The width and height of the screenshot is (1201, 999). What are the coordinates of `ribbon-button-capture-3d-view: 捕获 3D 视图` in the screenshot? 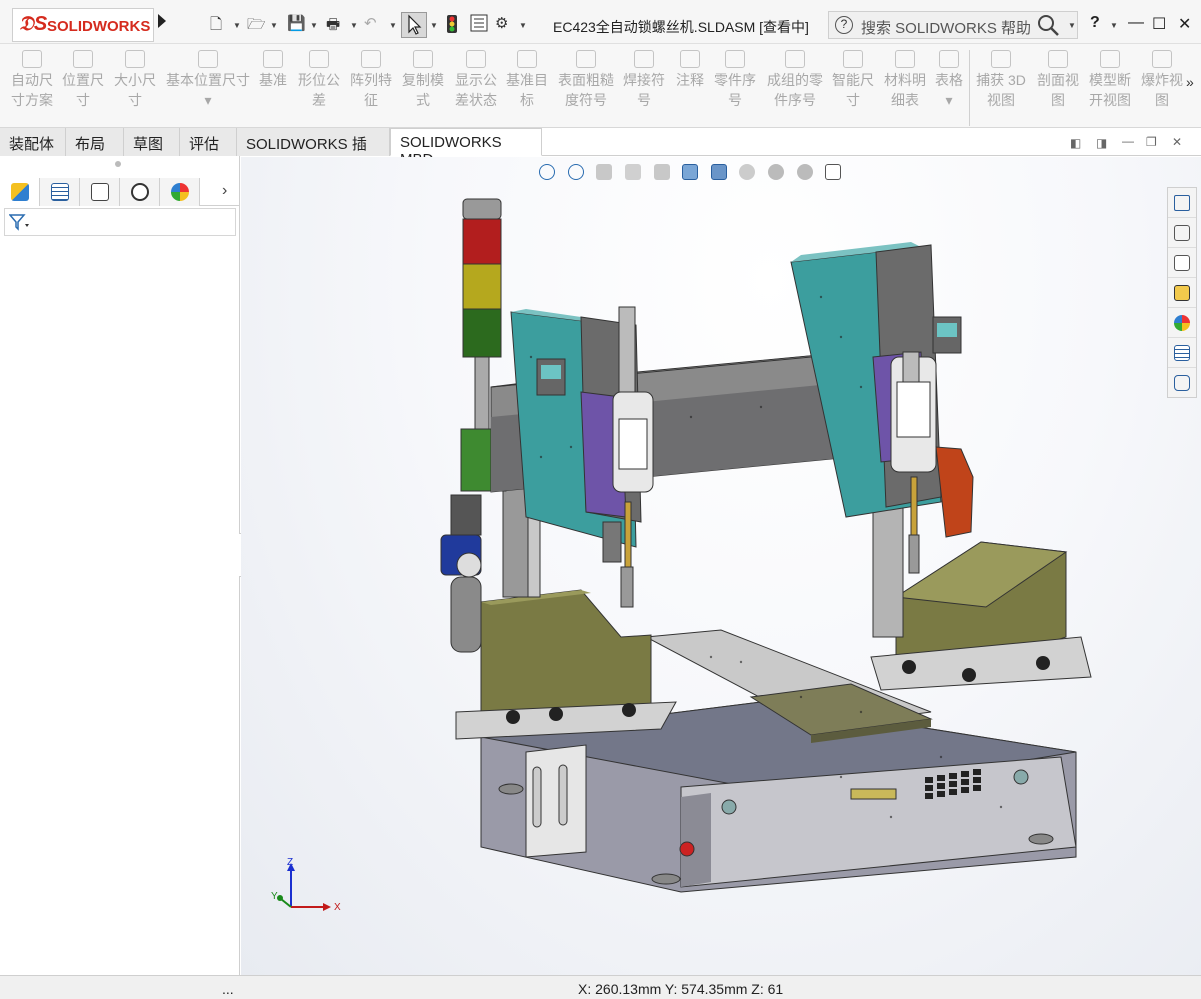 It's located at (1001, 80).